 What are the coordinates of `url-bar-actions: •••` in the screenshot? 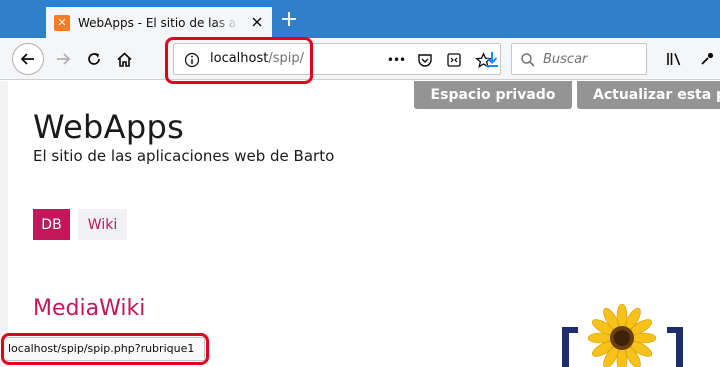 It's located at (439, 60).